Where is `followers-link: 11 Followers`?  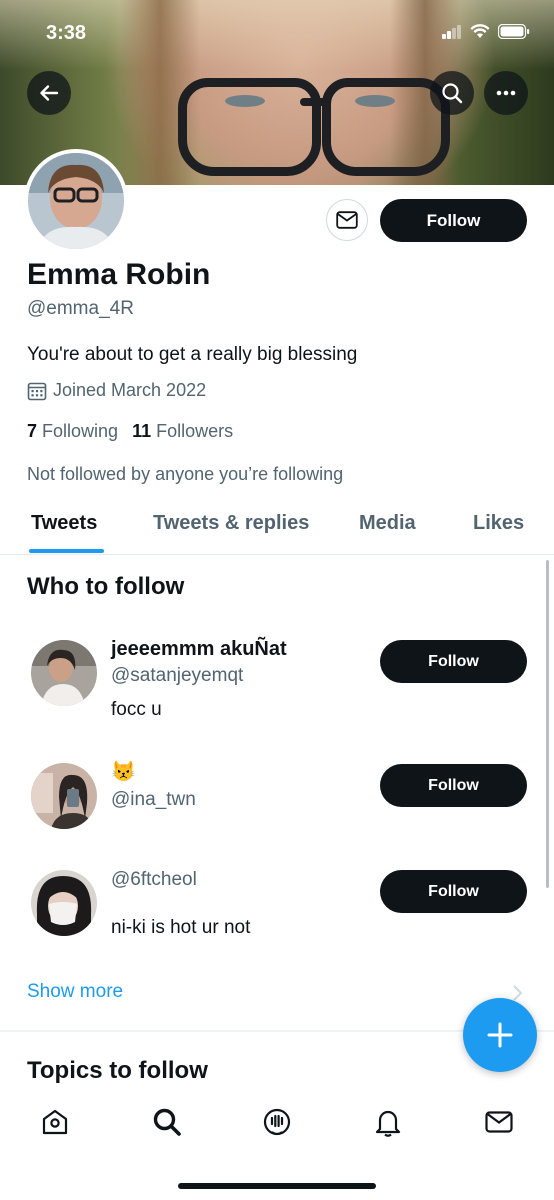 followers-link: 11 Followers is located at coordinates (182, 431).